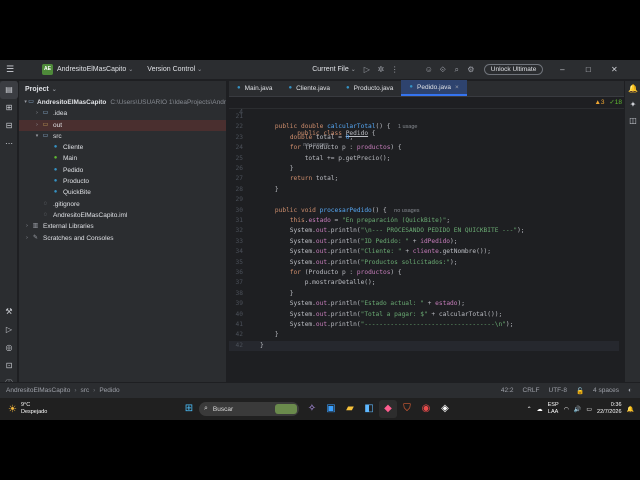 The width and height of the screenshot is (640, 480). I want to click on close-tab-icon: ×, so click(457, 87).